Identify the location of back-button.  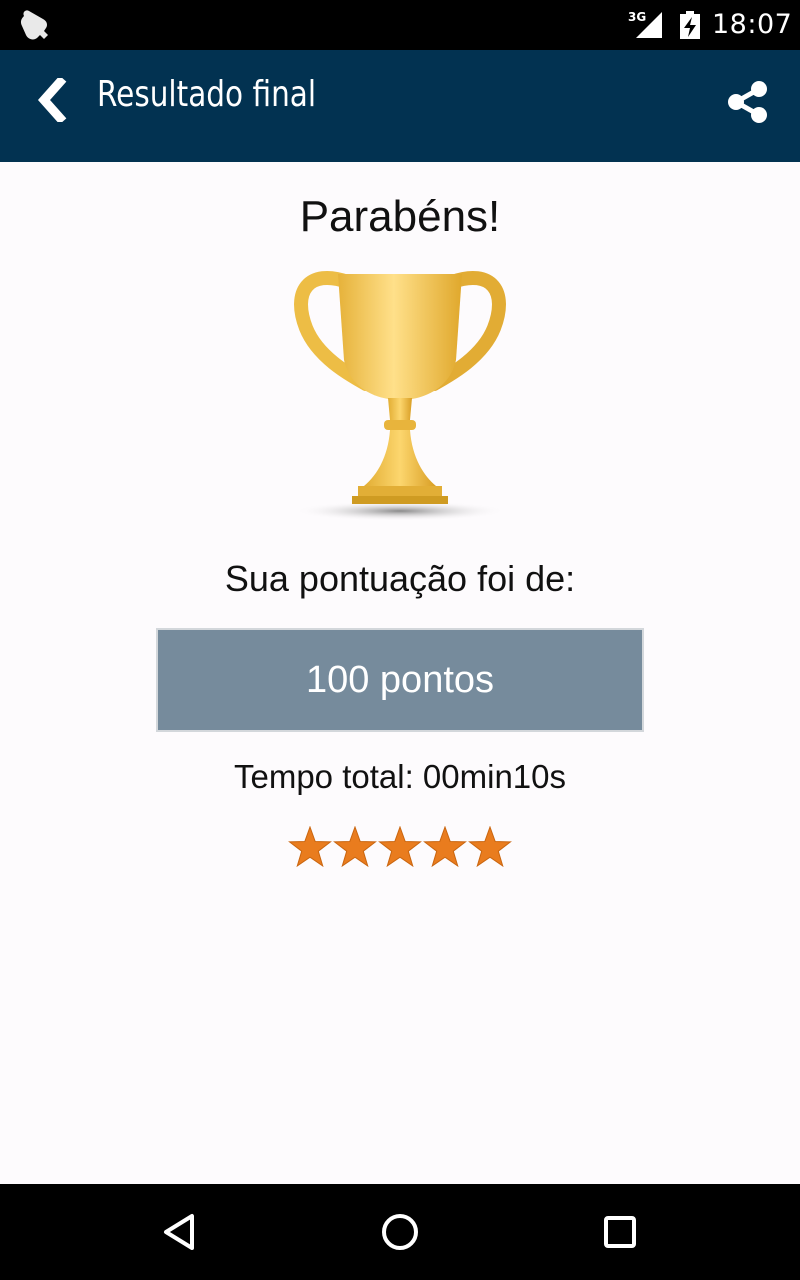
(52, 100).